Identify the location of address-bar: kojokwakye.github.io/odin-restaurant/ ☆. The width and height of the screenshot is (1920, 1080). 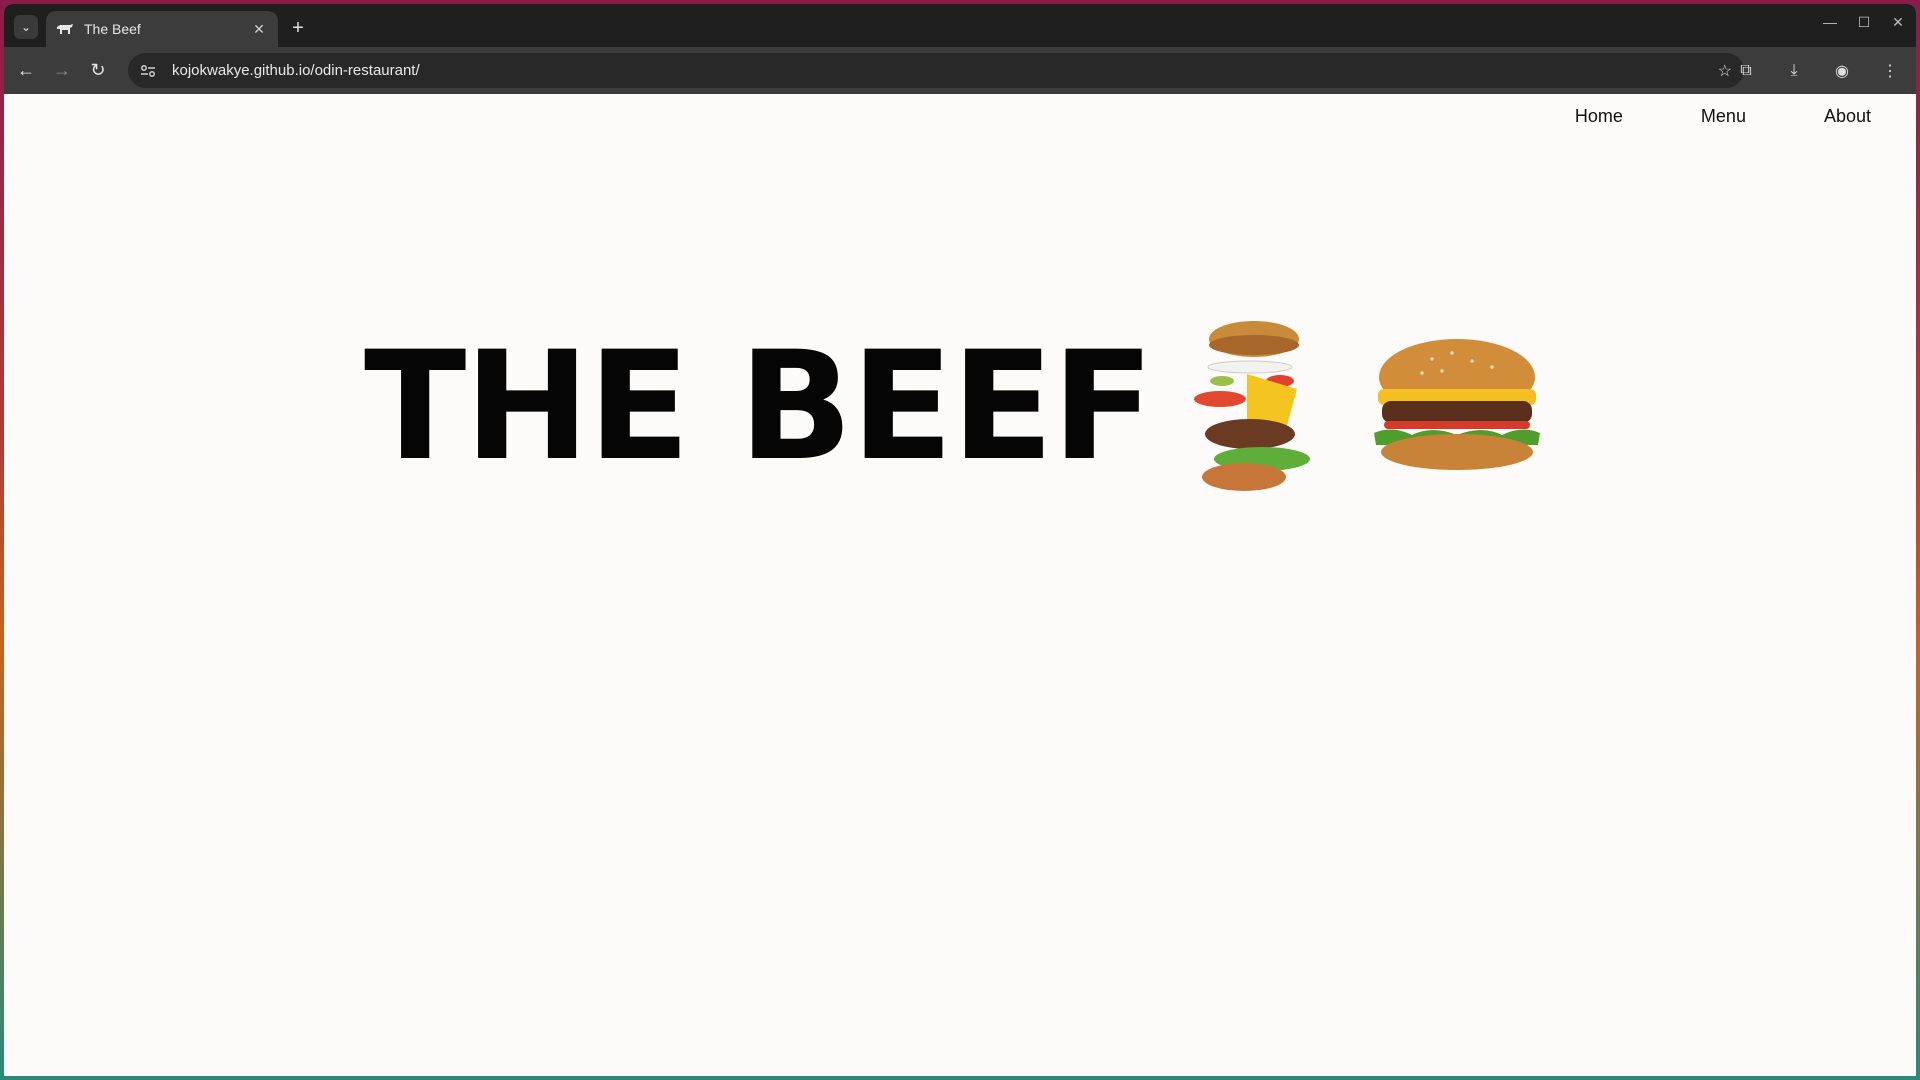
(936, 70).